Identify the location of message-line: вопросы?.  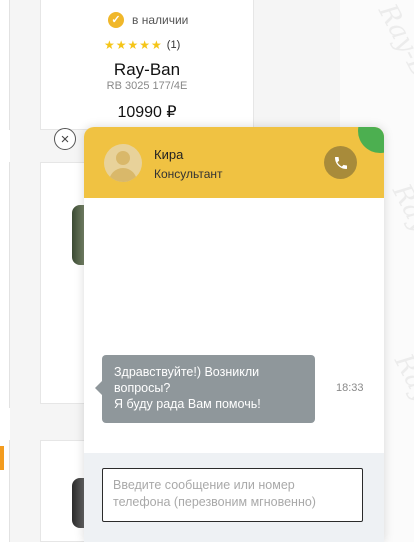
(142, 388).